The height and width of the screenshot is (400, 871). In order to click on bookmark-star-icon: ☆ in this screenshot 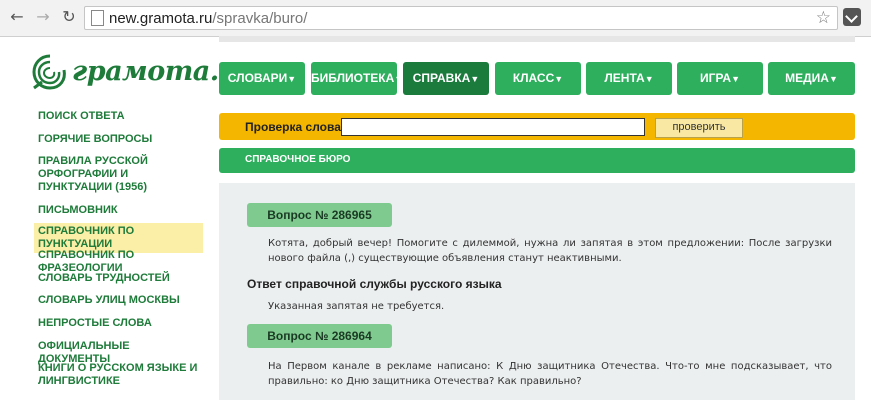, I will do `click(823, 18)`.